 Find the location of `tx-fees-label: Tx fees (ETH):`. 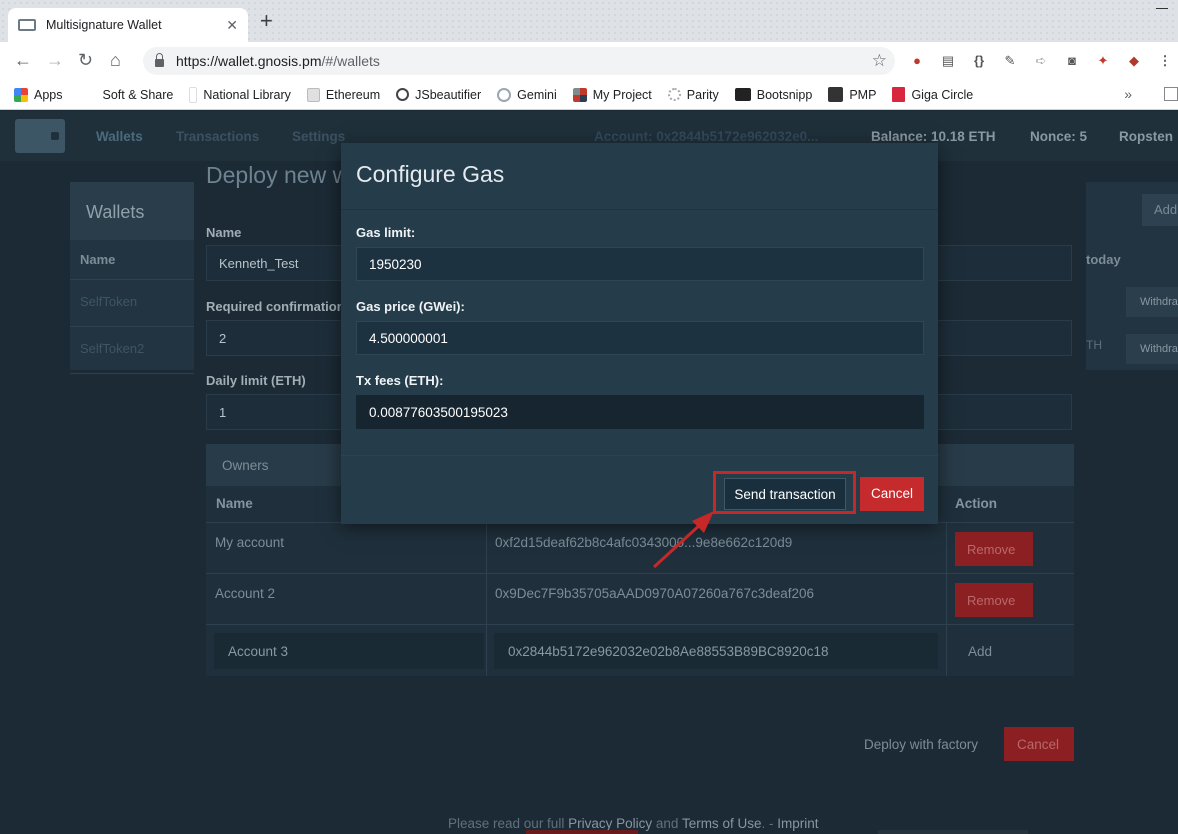

tx-fees-label: Tx fees (ETH): is located at coordinates (400, 380).